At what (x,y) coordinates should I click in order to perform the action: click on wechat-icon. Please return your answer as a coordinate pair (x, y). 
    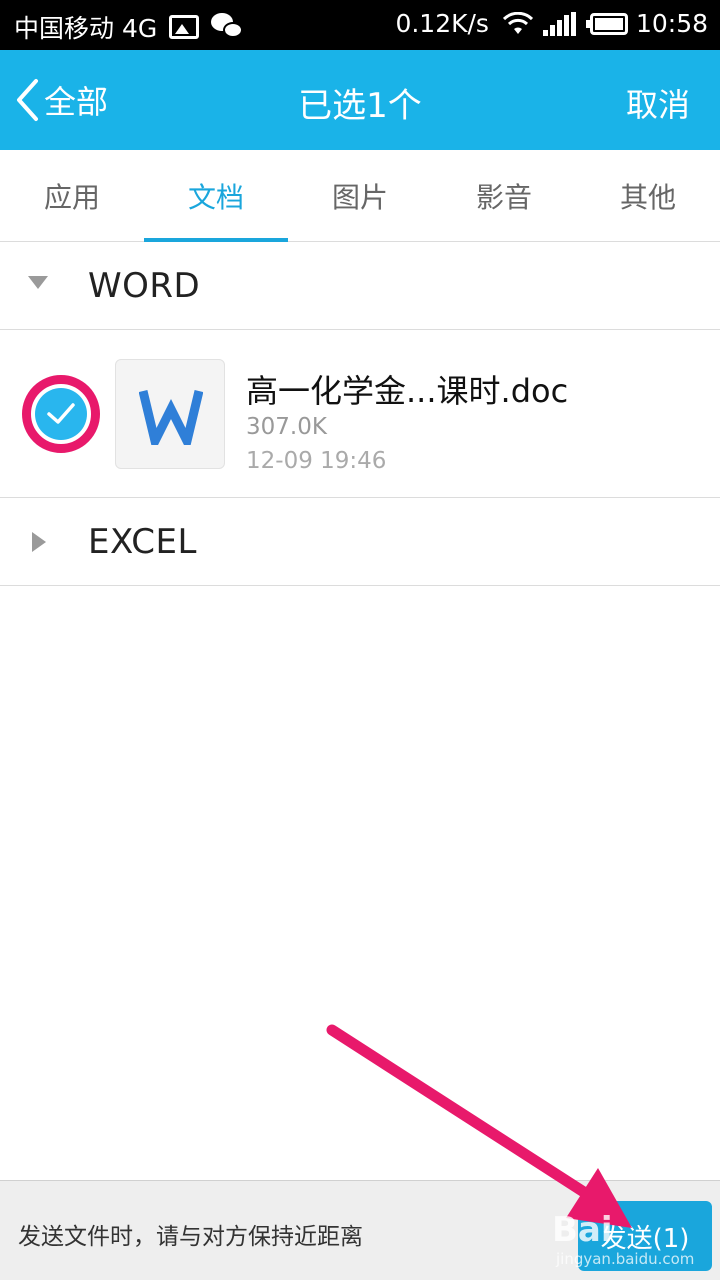
    Looking at the image, I should click on (228, 27).